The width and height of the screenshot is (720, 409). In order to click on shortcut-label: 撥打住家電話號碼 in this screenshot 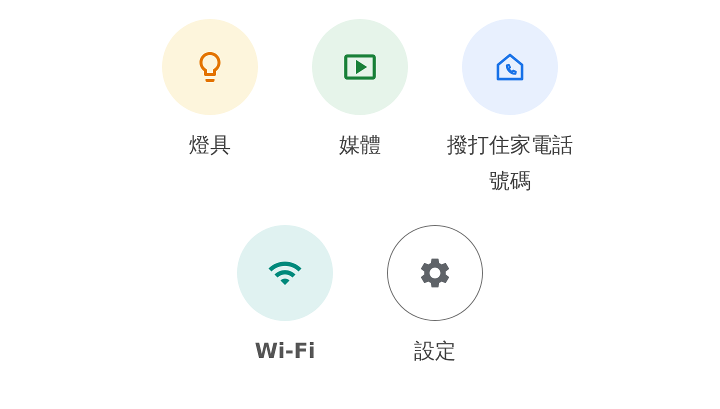, I will do `click(510, 163)`.